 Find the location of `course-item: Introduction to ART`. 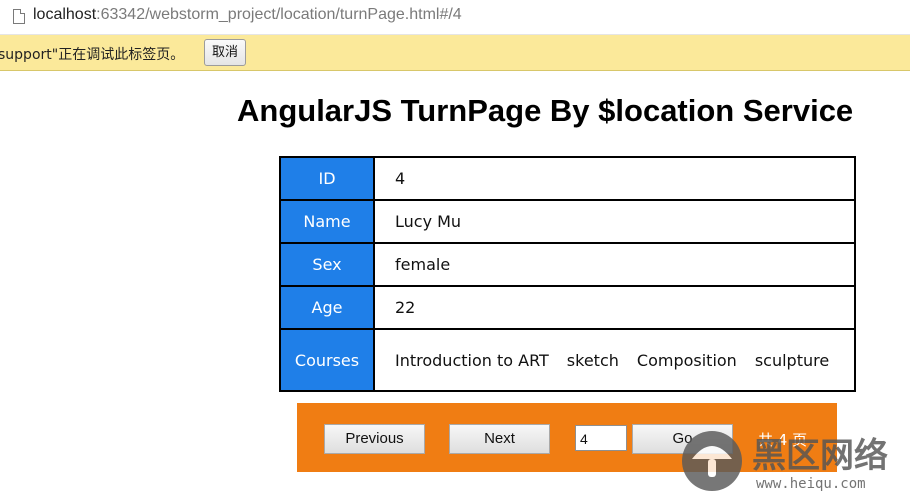

course-item: Introduction to ART is located at coordinates (472, 360).